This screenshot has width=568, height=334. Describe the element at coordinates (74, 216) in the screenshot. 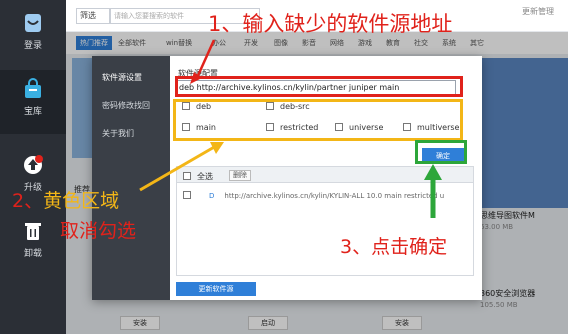

I see `annotation-step2: 2、黄色区域 取消勾选` at that location.